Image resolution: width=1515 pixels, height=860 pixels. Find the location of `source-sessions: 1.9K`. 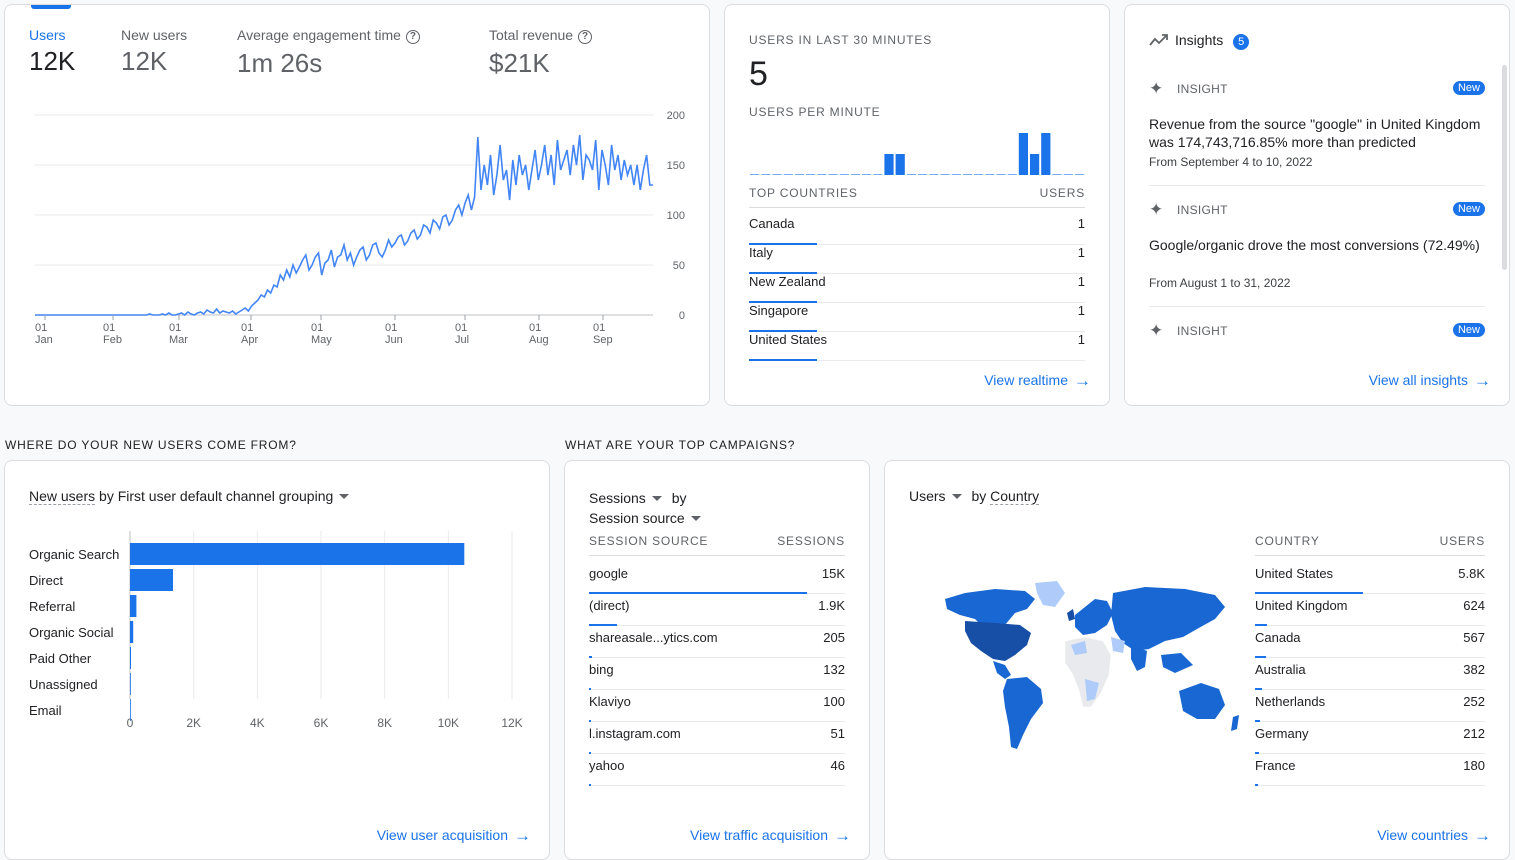

source-sessions: 1.9K is located at coordinates (831, 605).